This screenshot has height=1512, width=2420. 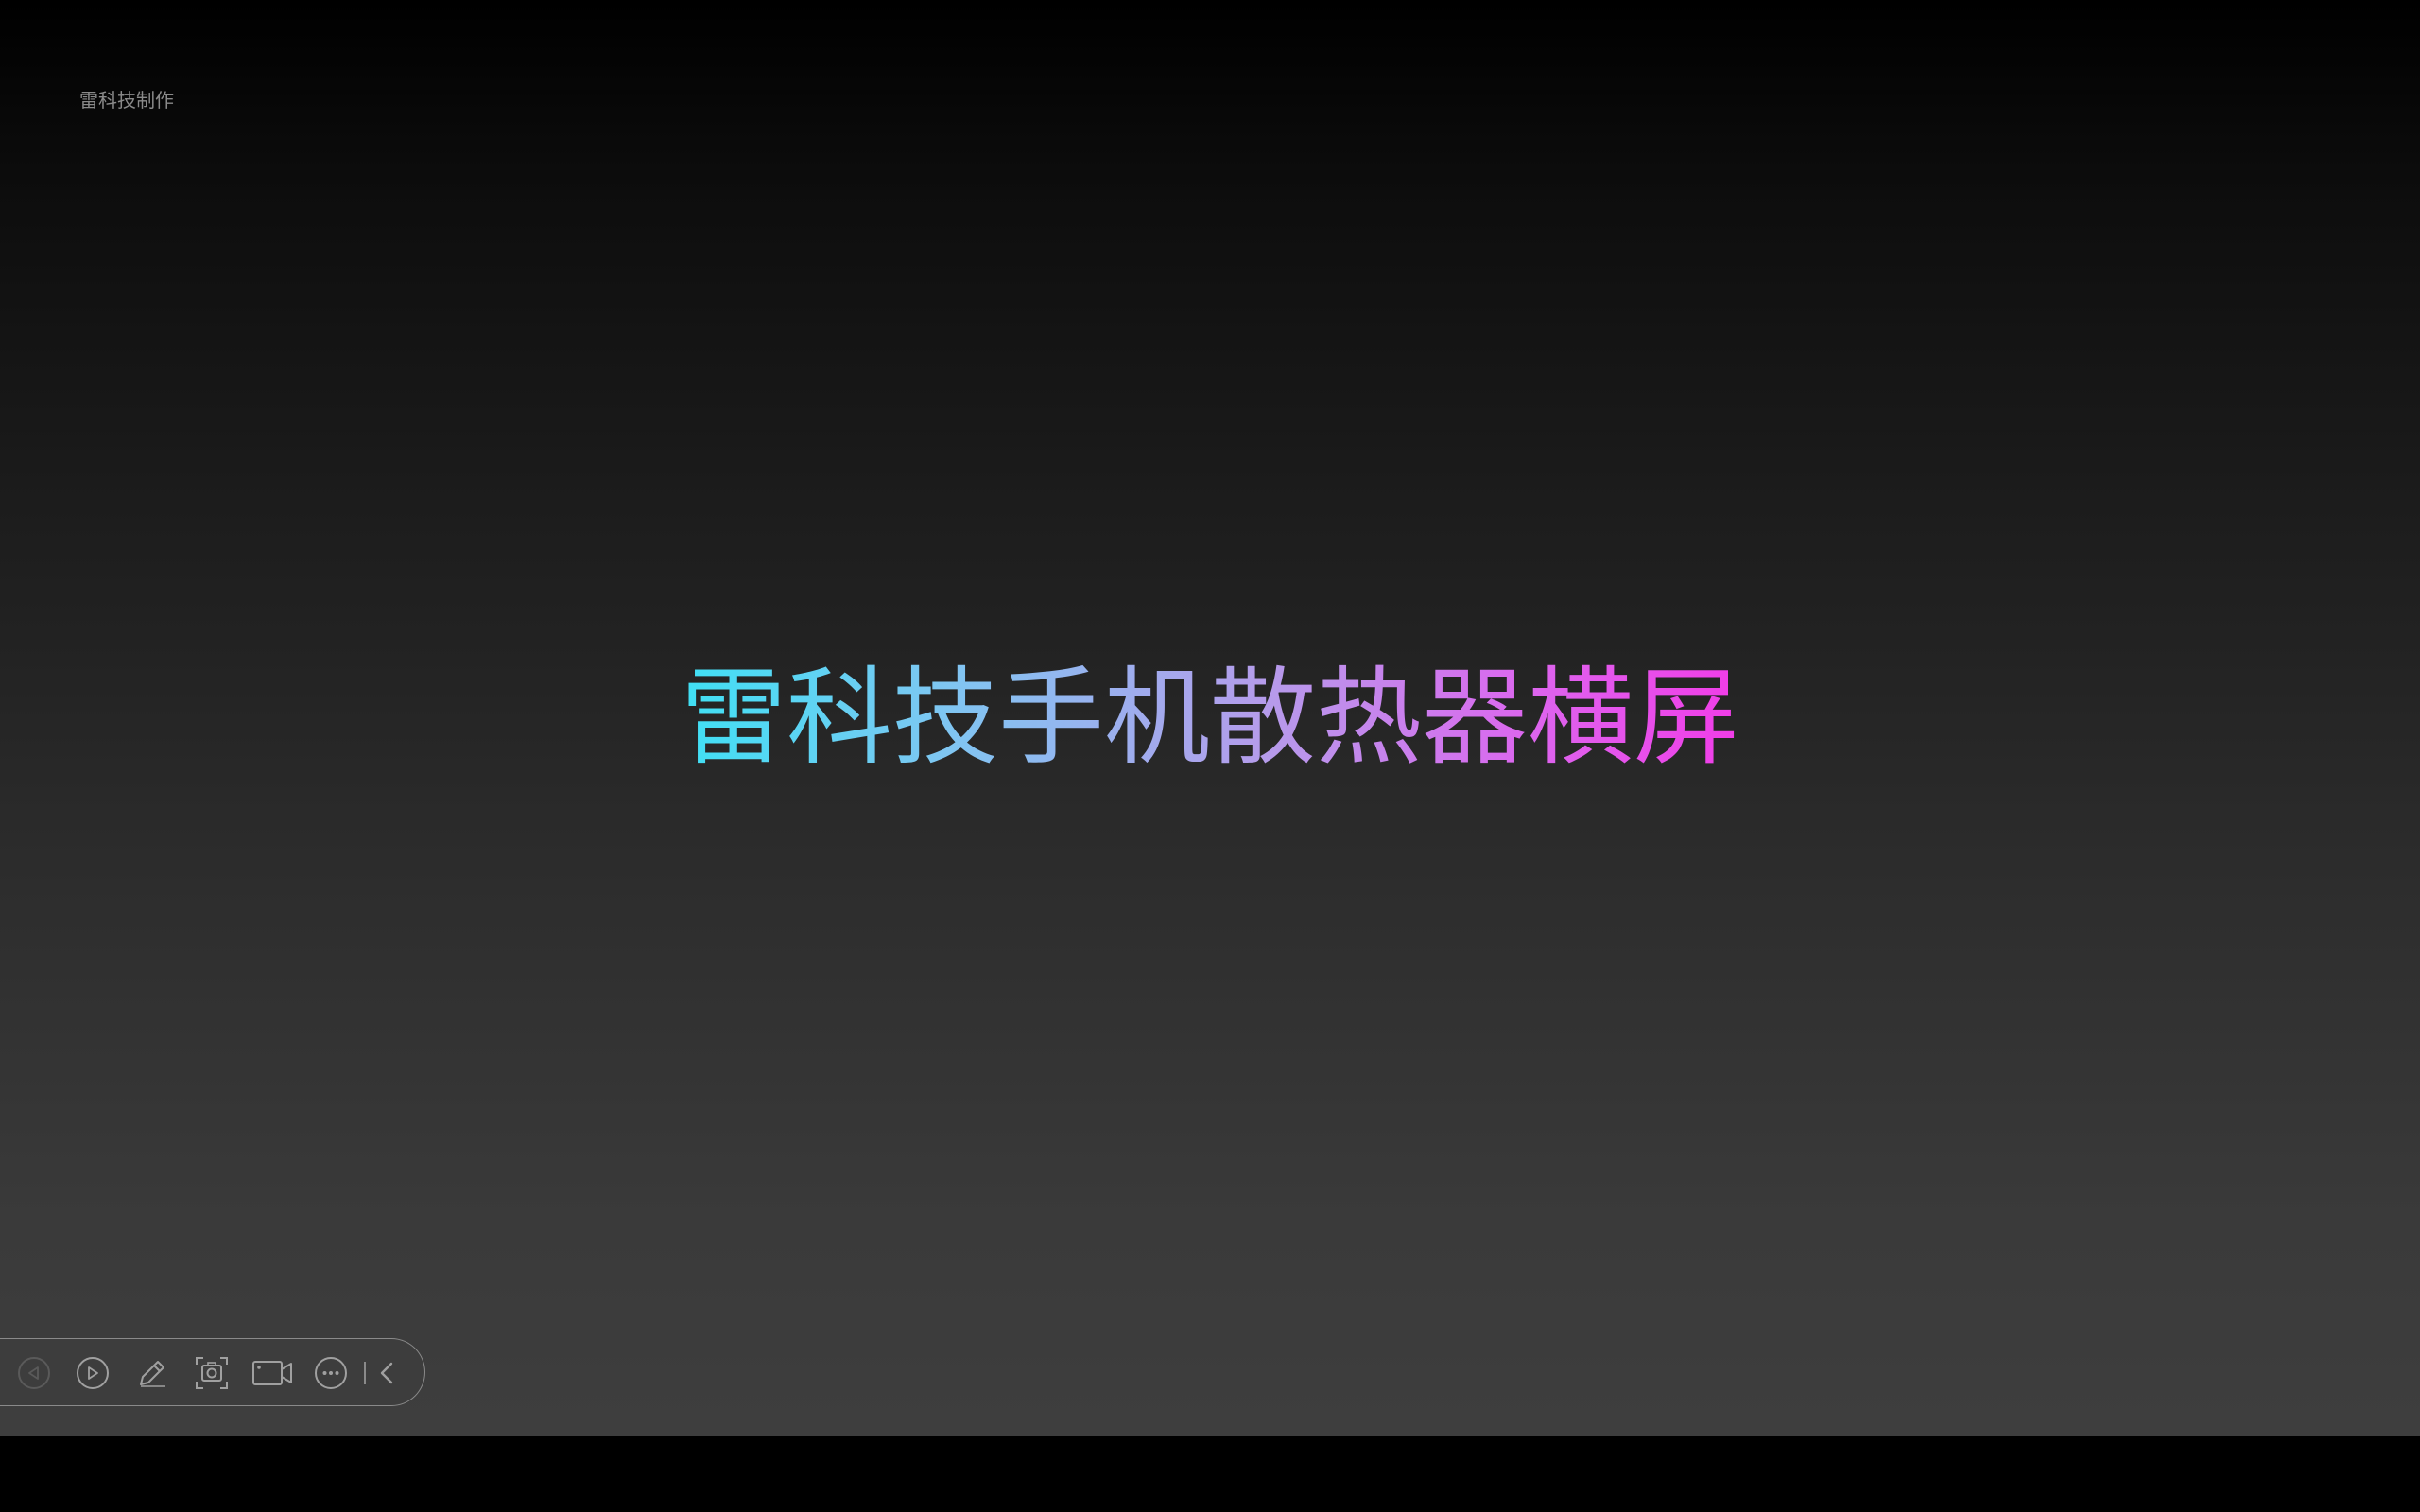 I want to click on toolbar-divider, so click(x=365, y=1373).